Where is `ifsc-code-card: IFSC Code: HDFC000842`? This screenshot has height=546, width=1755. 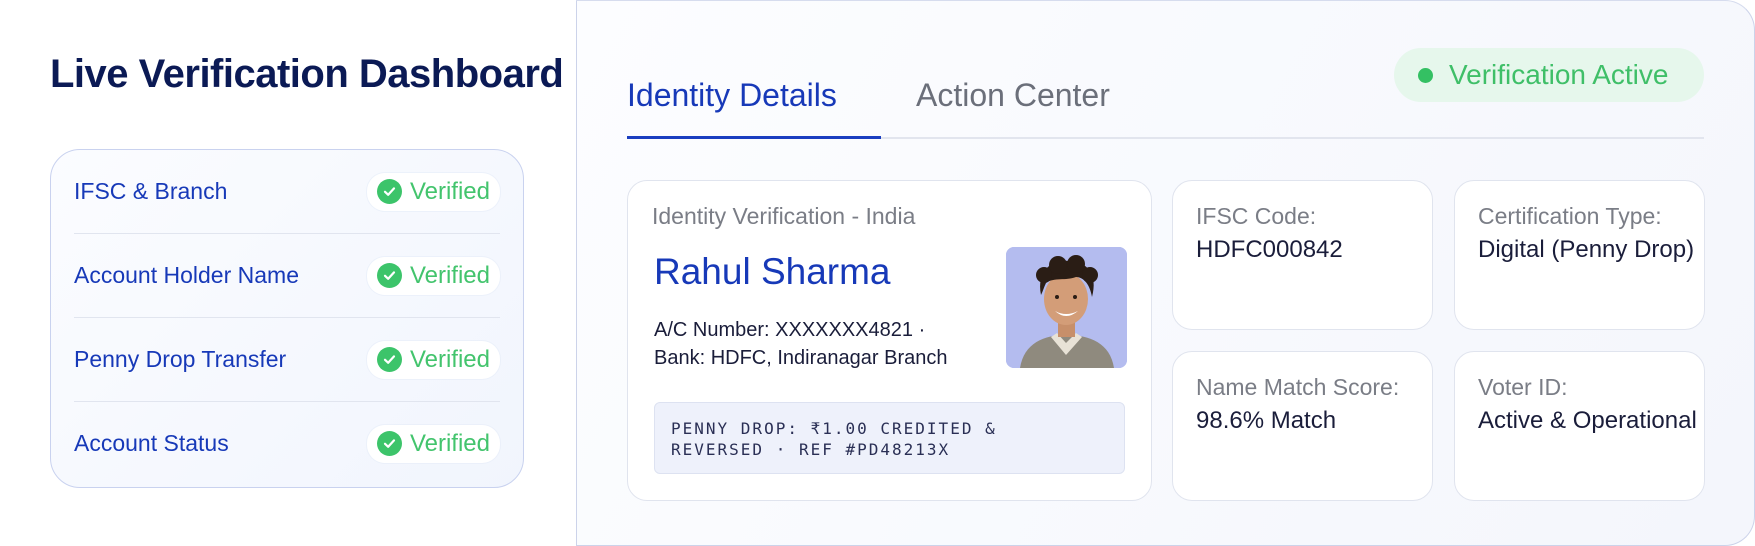 ifsc-code-card: IFSC Code: HDFC000842 is located at coordinates (1302, 255).